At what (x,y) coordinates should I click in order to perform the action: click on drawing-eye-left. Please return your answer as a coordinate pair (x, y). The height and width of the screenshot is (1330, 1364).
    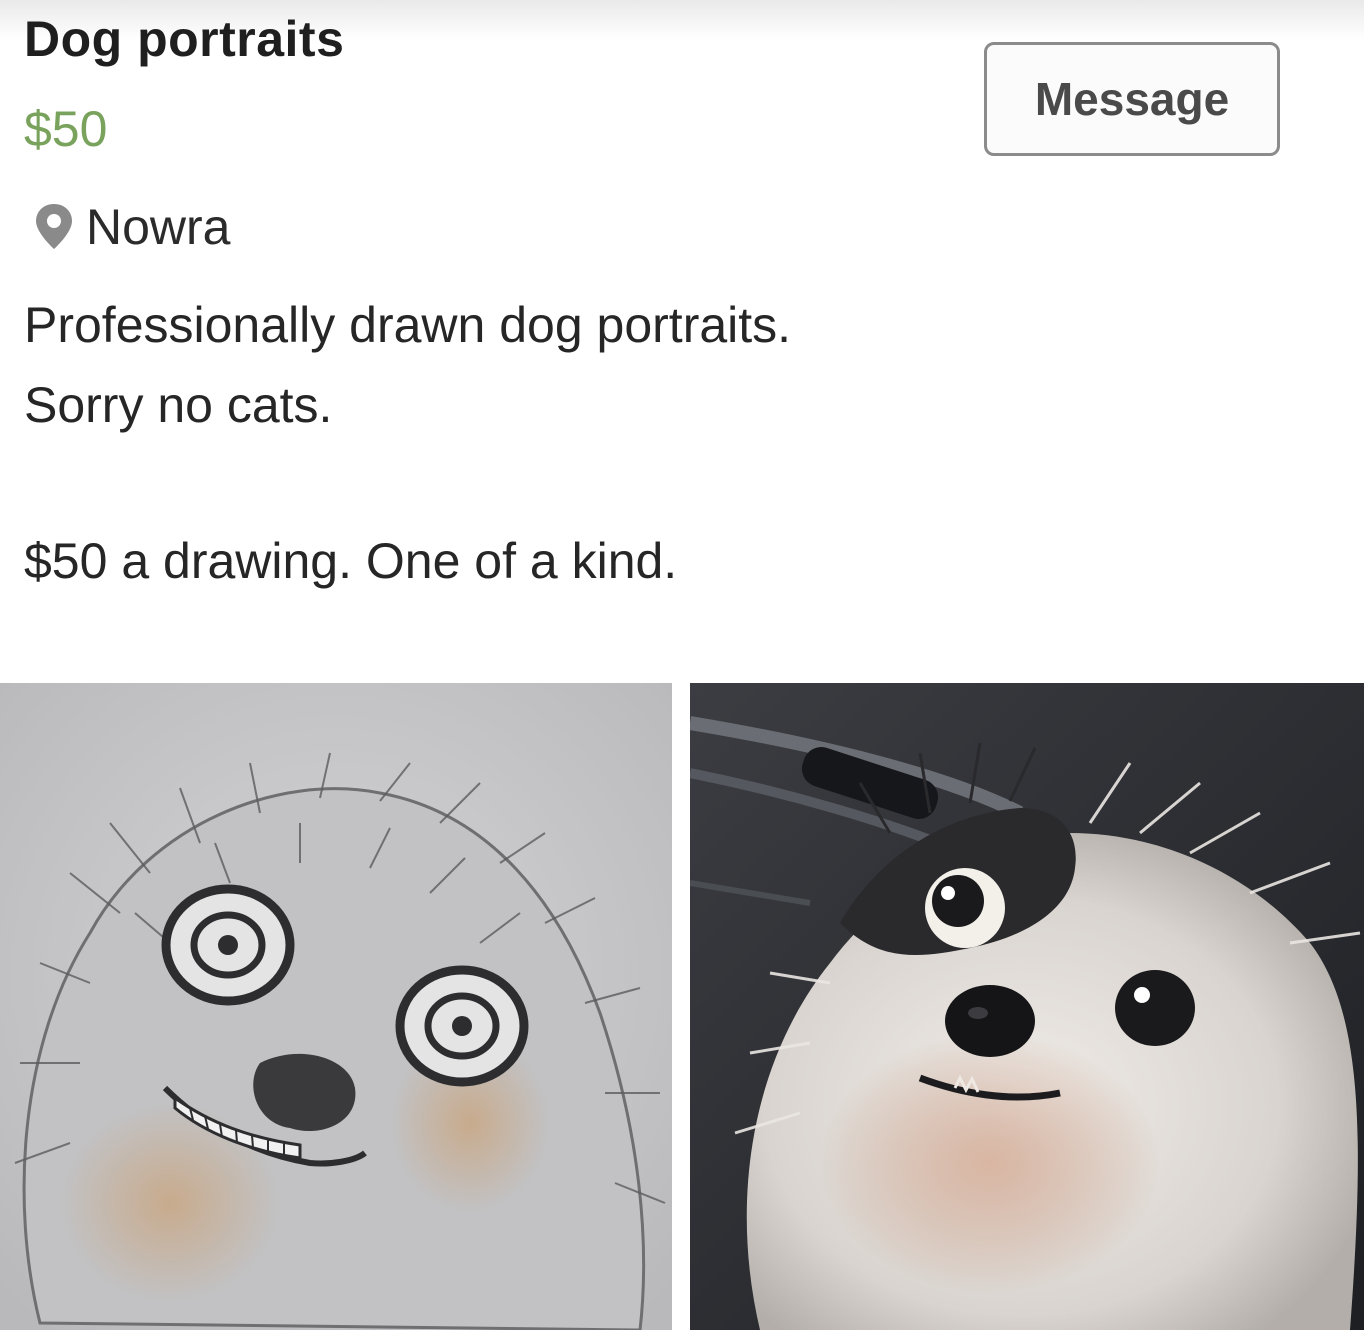
    Looking at the image, I should click on (228, 945).